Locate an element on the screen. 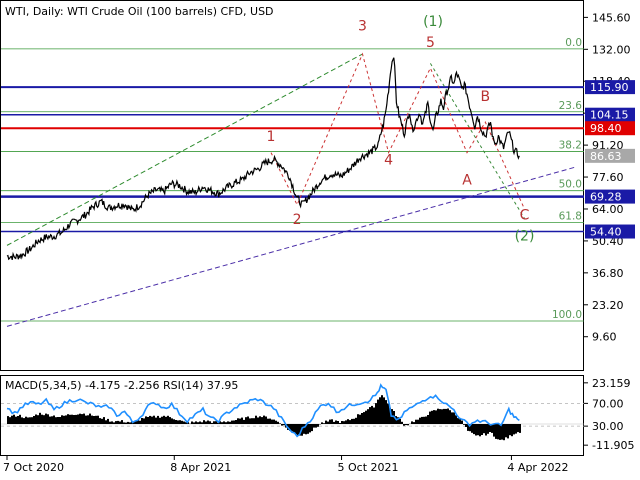 This screenshot has width=640, height=480. price-axis-tick-label: 36.80 is located at coordinates (608, 273).